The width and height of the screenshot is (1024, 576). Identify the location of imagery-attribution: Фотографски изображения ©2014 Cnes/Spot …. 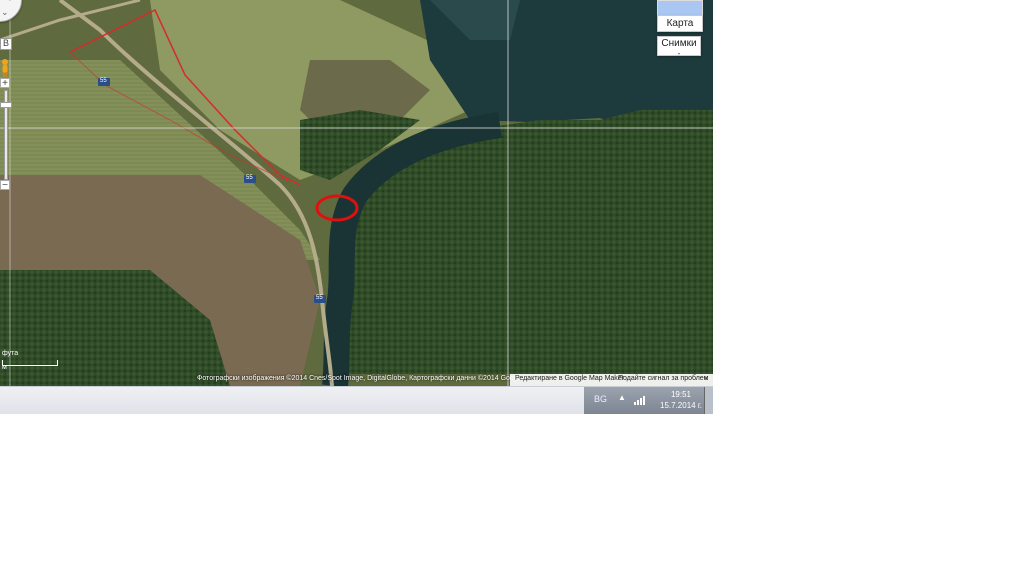
(360, 378).